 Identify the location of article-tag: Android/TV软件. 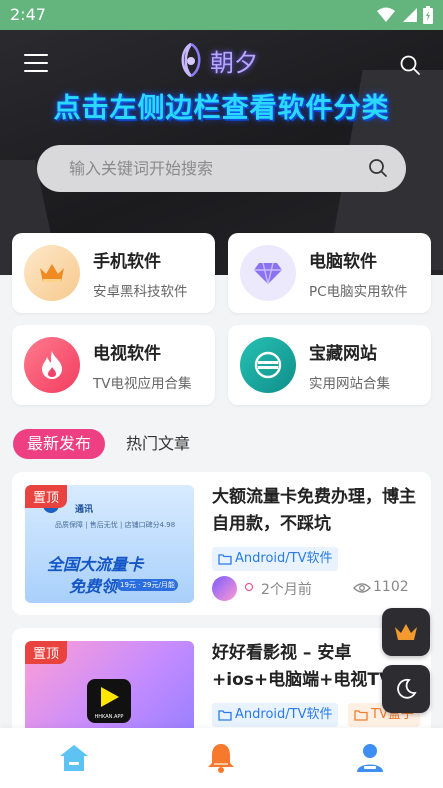
(275, 715).